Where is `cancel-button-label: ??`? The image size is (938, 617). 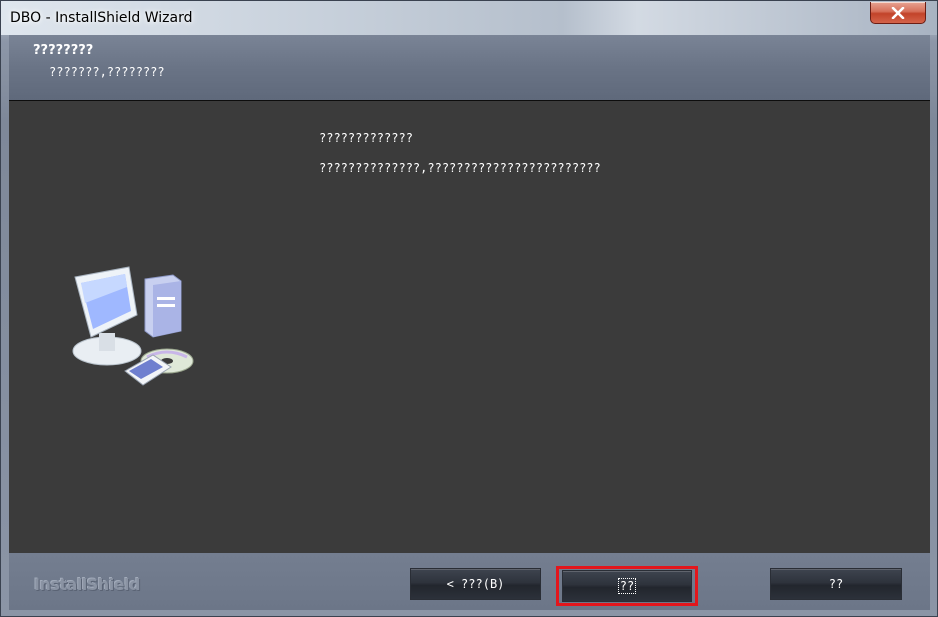 cancel-button-label: ?? is located at coordinates (836, 584).